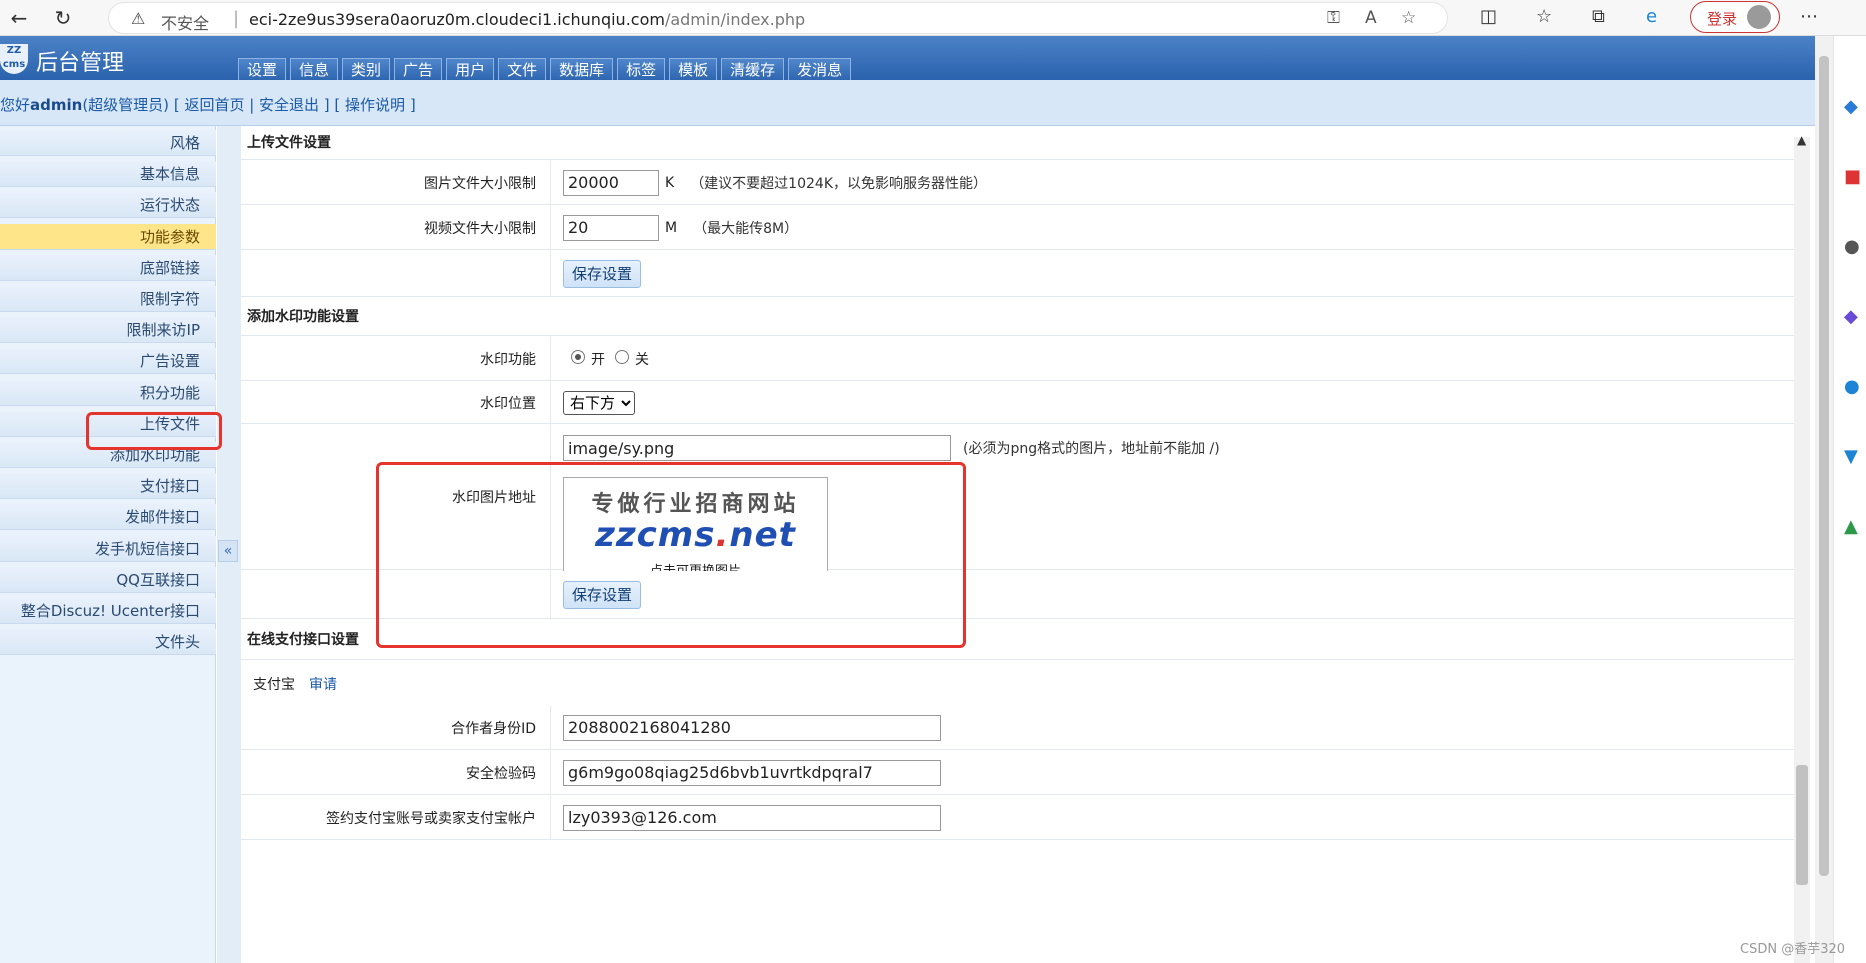  Describe the element at coordinates (1852, 246) in the screenshot. I see `people-icon: ●` at that location.